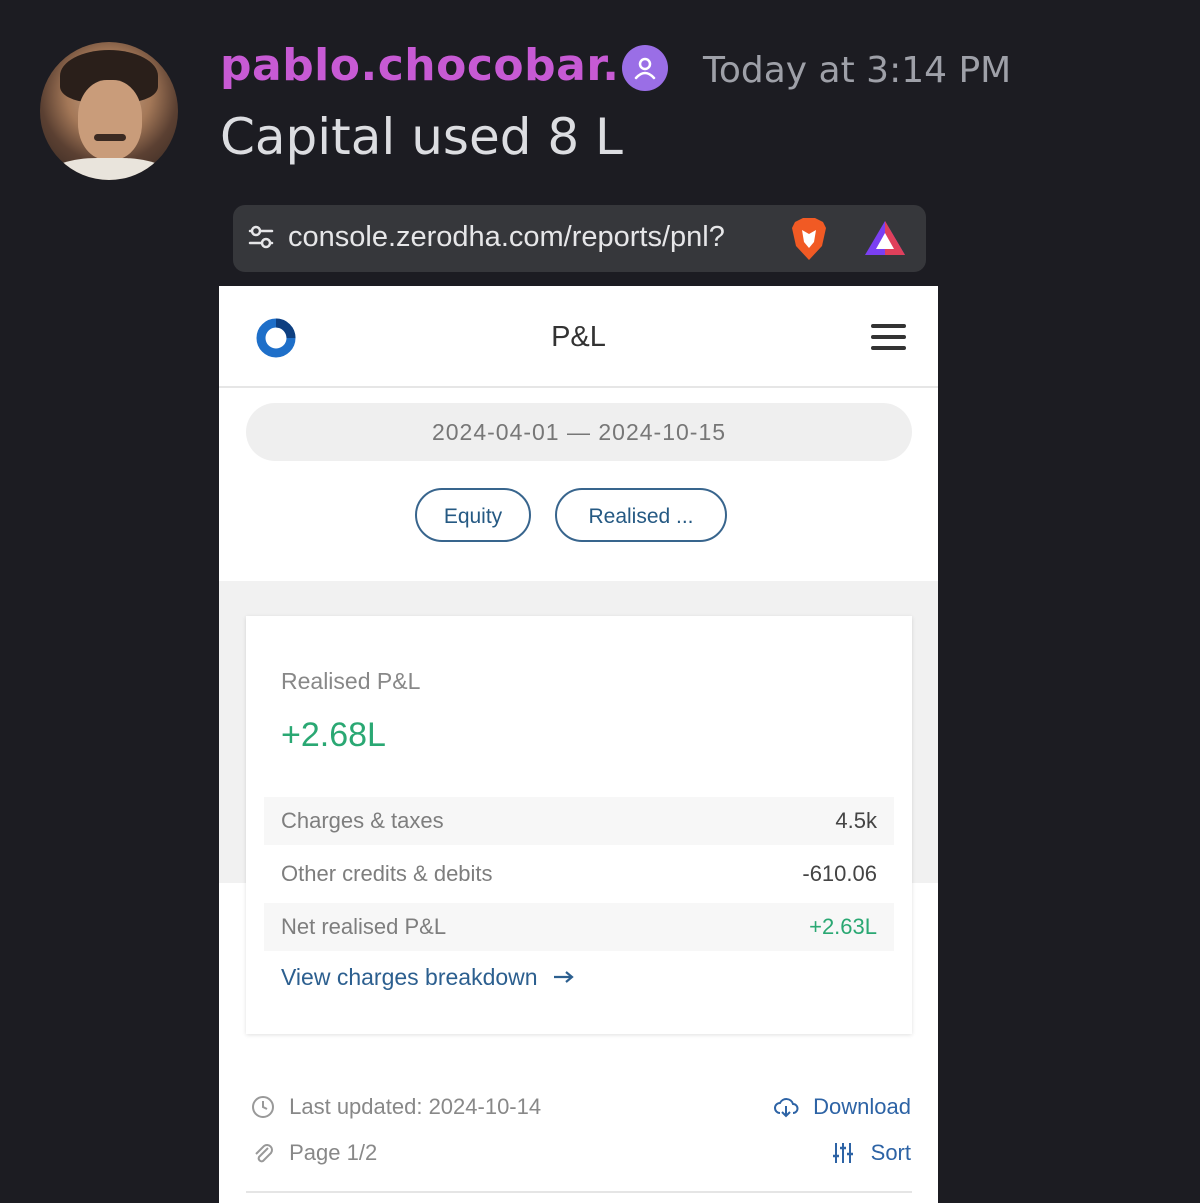 The width and height of the screenshot is (1200, 1203). What do you see at coordinates (856, 820) in the screenshot?
I see `row-value: 4.5k` at bounding box center [856, 820].